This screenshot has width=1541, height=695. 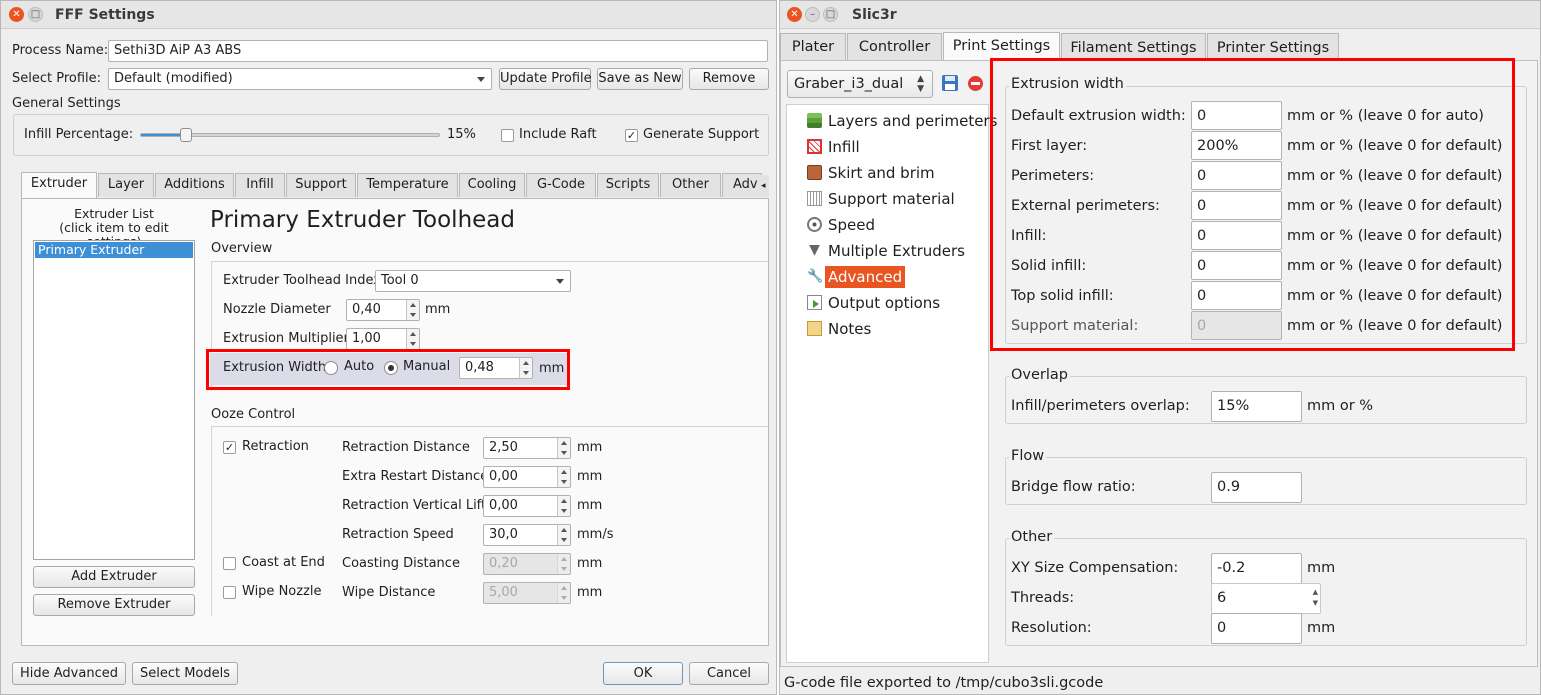 What do you see at coordinates (163, 135) in the screenshot?
I see `infill-slider-fill` at bounding box center [163, 135].